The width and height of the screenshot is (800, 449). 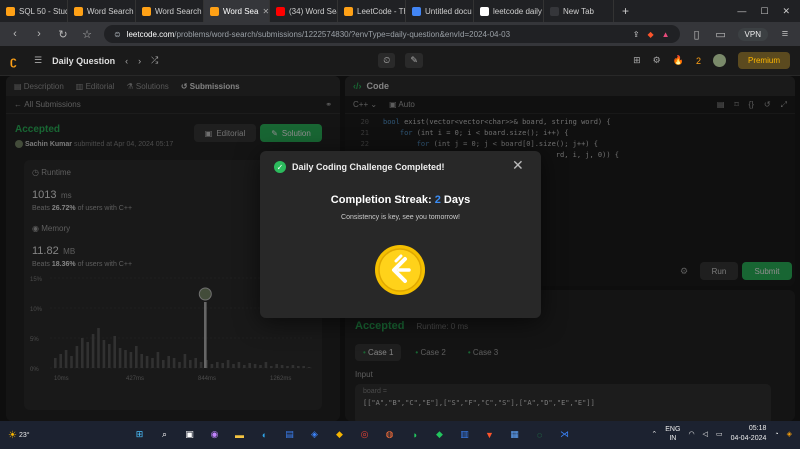 What do you see at coordinates (789, 434) in the screenshot?
I see `copilot-icon: ◈` at bounding box center [789, 434].